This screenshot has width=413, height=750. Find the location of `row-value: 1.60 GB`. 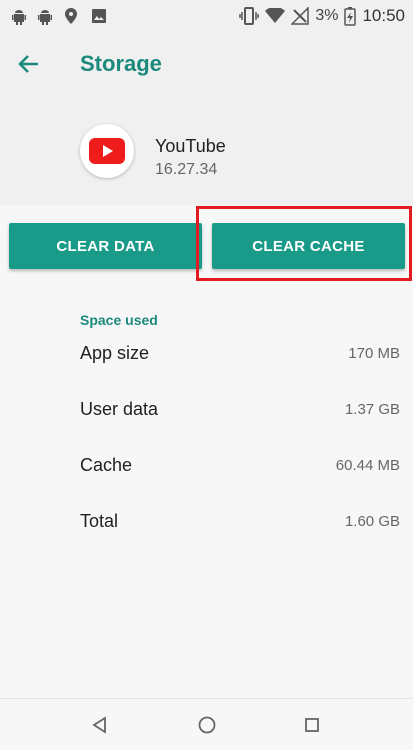

row-value: 1.60 GB is located at coordinates (372, 521).